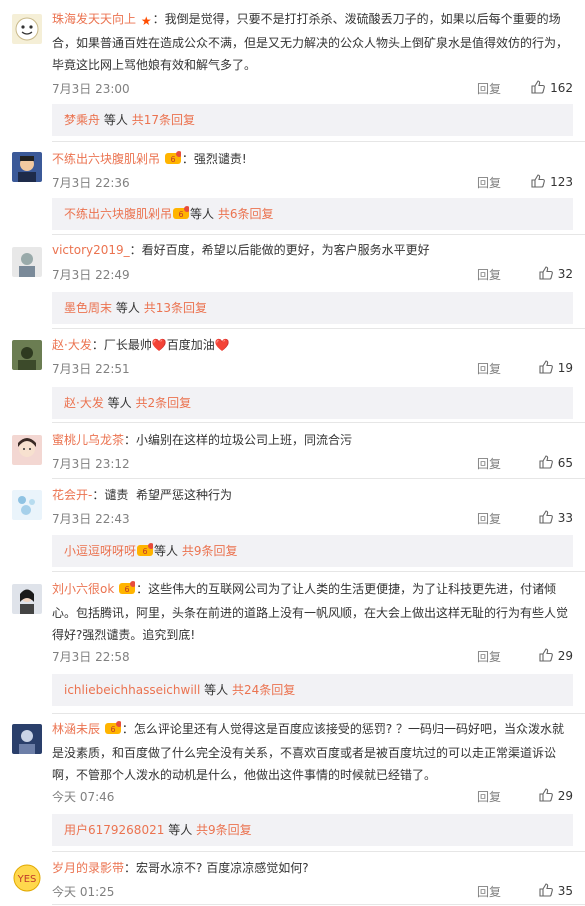 This screenshot has width=585, height=906. Describe the element at coordinates (88, 308) in the screenshot. I see `sub-reply-username: 墨色周末` at that location.